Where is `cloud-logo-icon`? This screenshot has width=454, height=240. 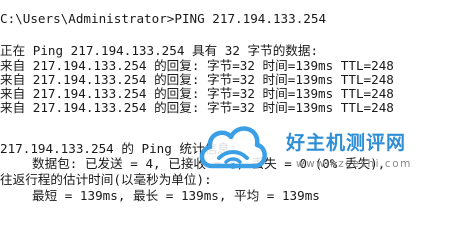
cloud-logo-icon is located at coordinates (233, 147).